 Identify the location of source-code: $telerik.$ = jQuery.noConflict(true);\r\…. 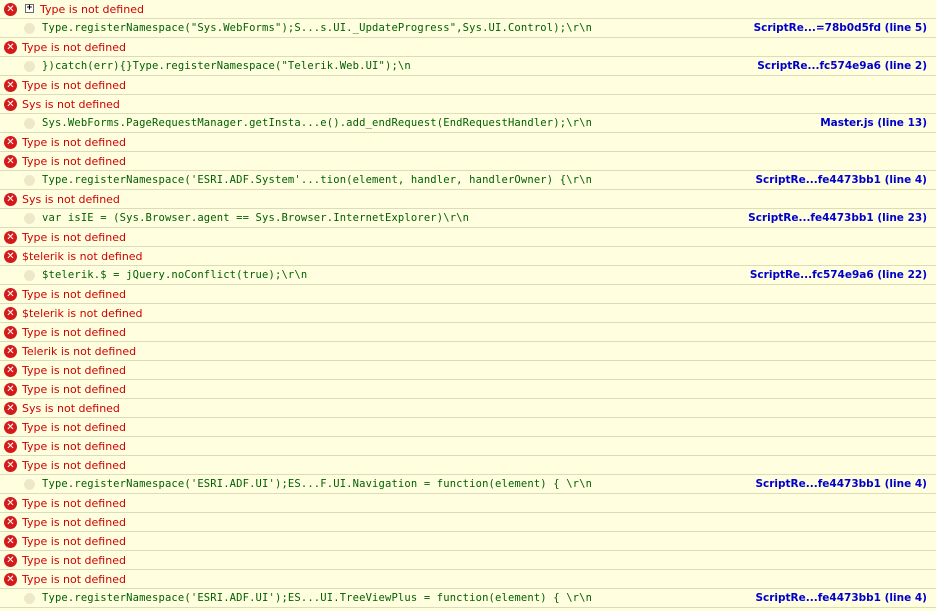
(175, 275).